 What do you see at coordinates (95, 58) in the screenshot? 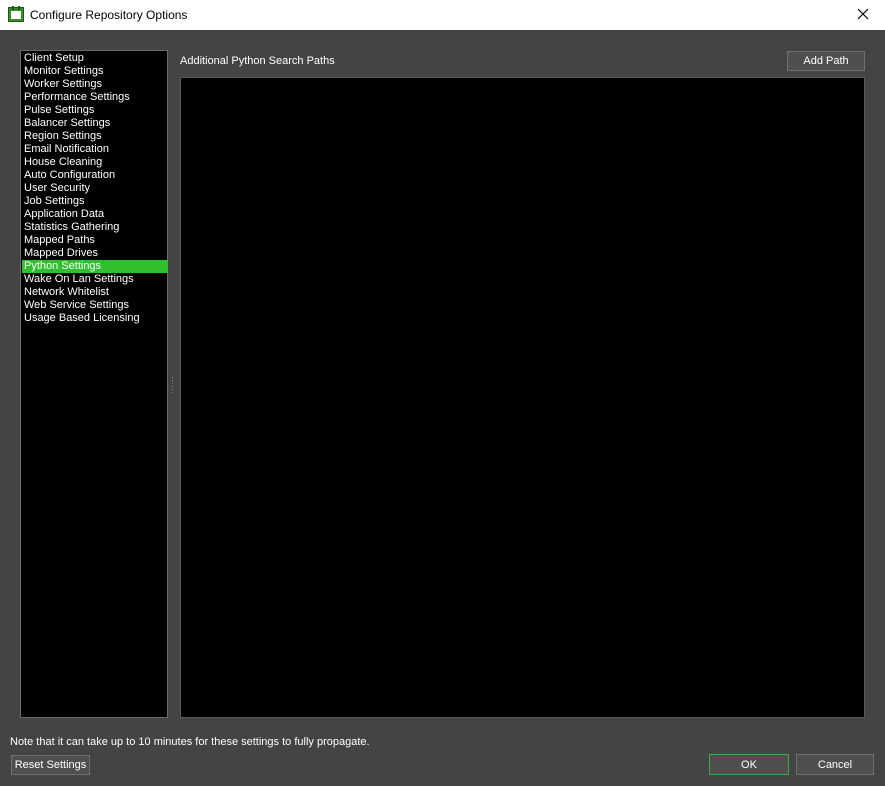
I see `sidebar-item-client-setup: Client Setup` at bounding box center [95, 58].